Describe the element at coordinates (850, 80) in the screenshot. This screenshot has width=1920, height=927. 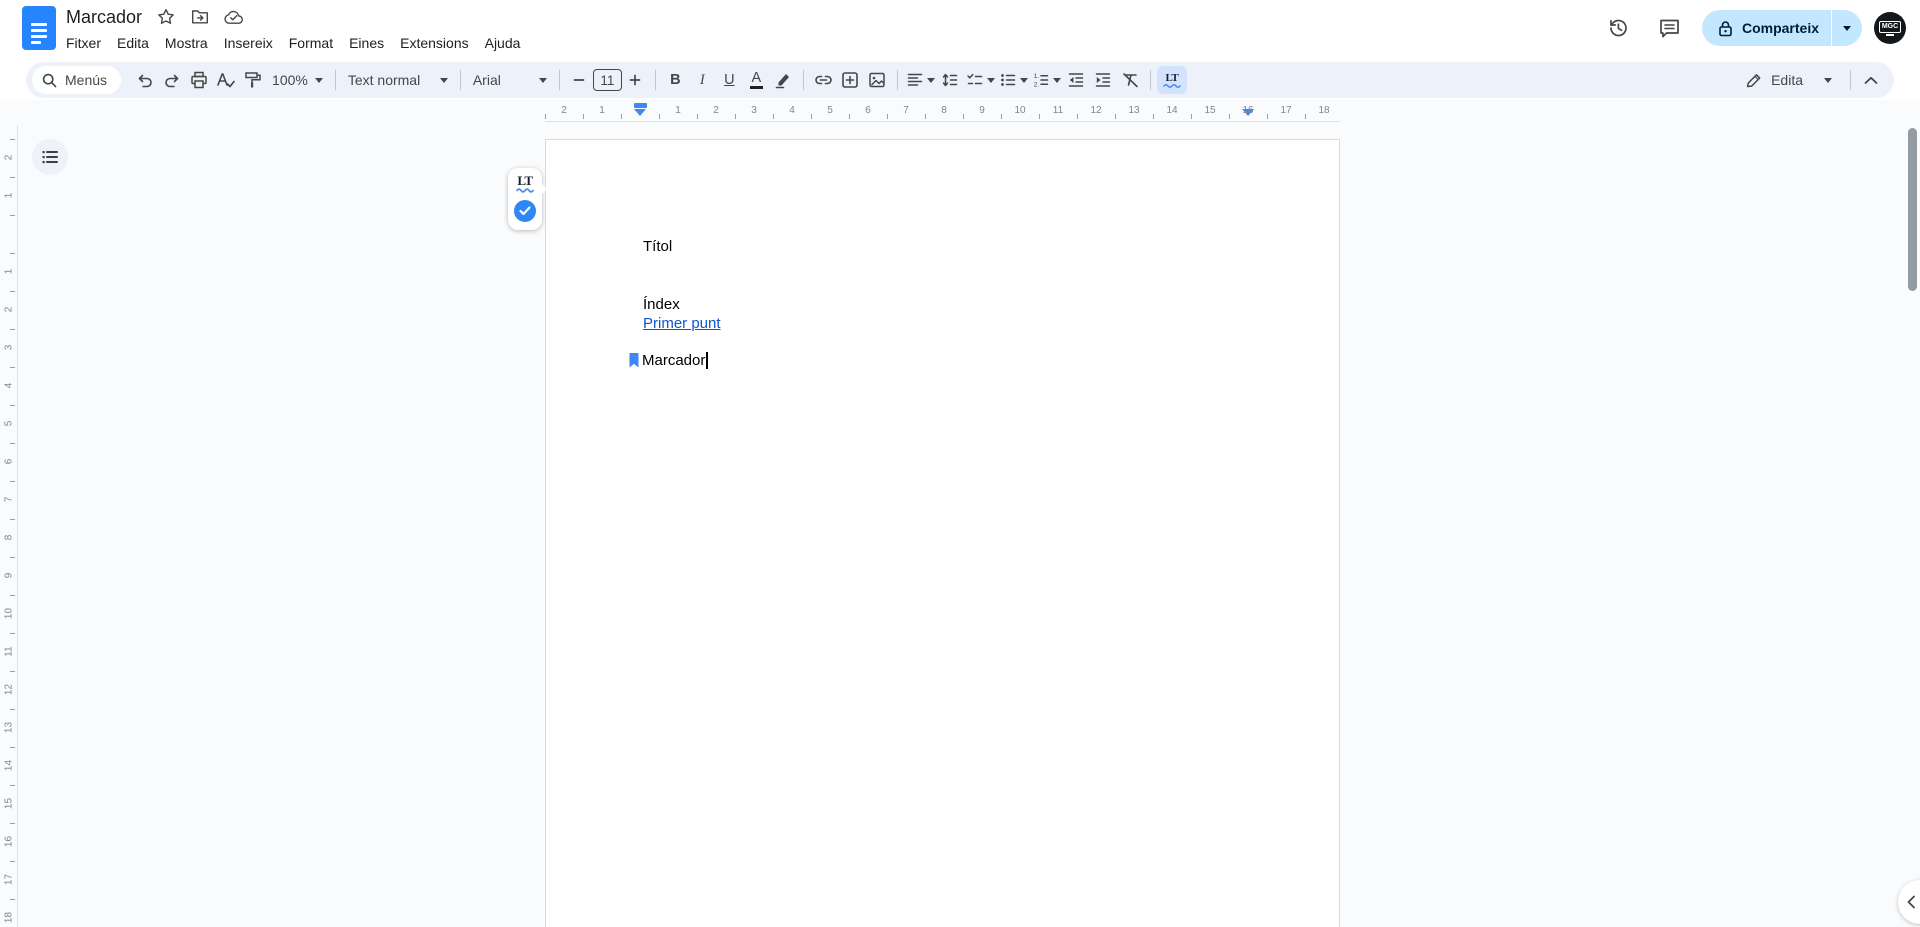
I see `add-comment-icon` at that location.